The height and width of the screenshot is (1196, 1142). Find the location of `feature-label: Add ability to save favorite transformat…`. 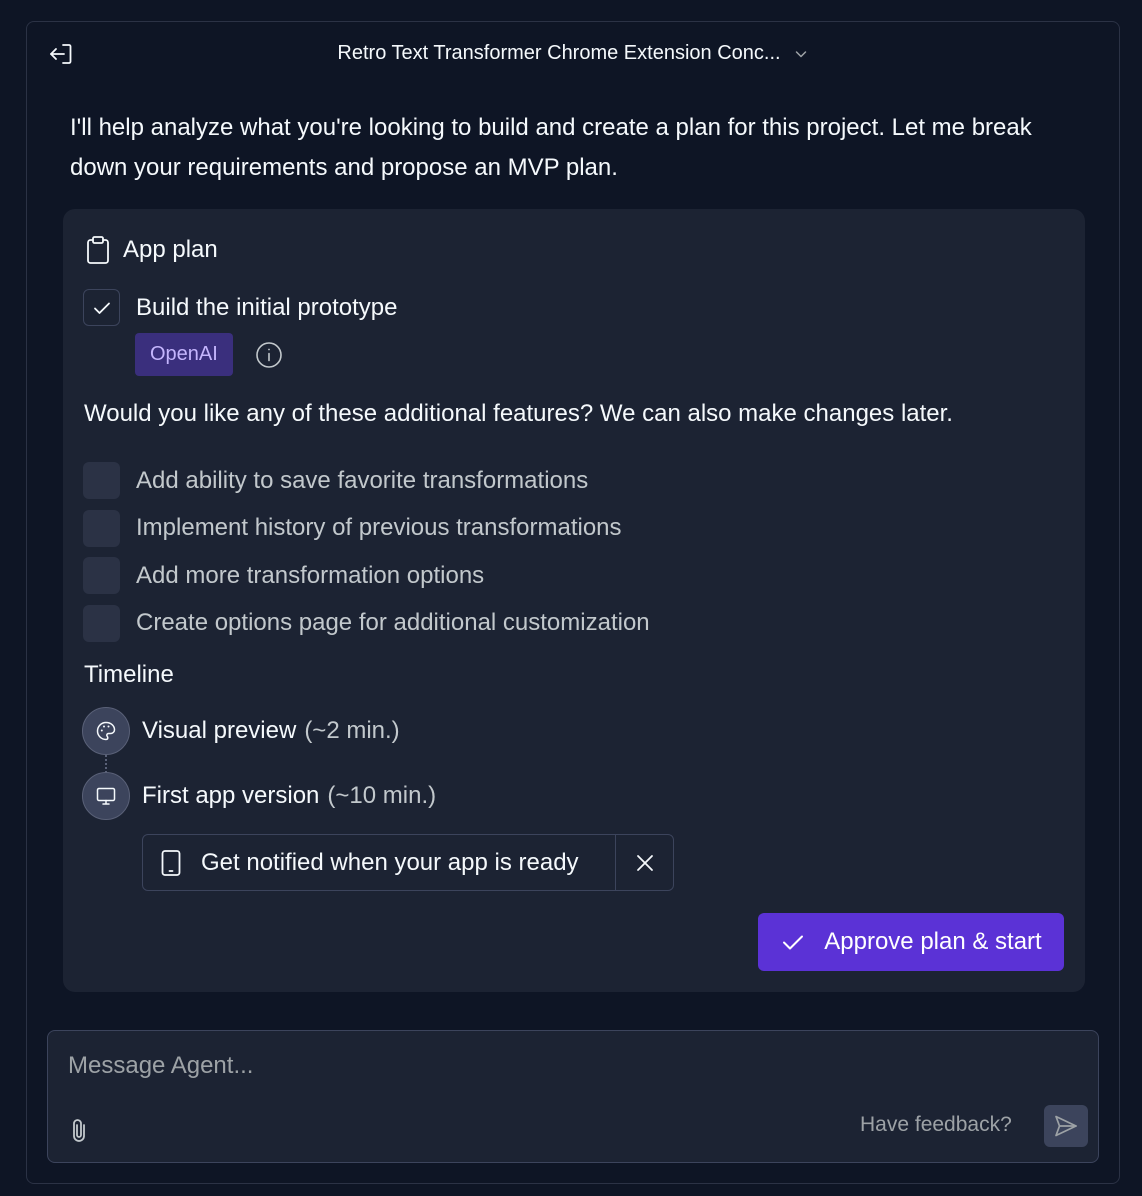

feature-label: Add ability to save favorite transformat… is located at coordinates (362, 480).